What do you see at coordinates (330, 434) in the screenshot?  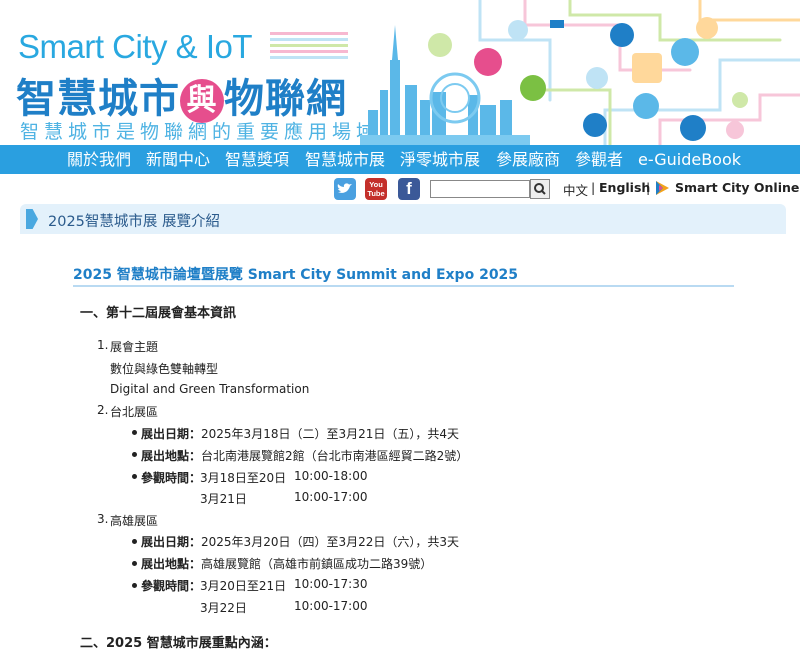 I see `taipei-date: 2025年3月18日（二）至3月21日（五），共4天` at bounding box center [330, 434].